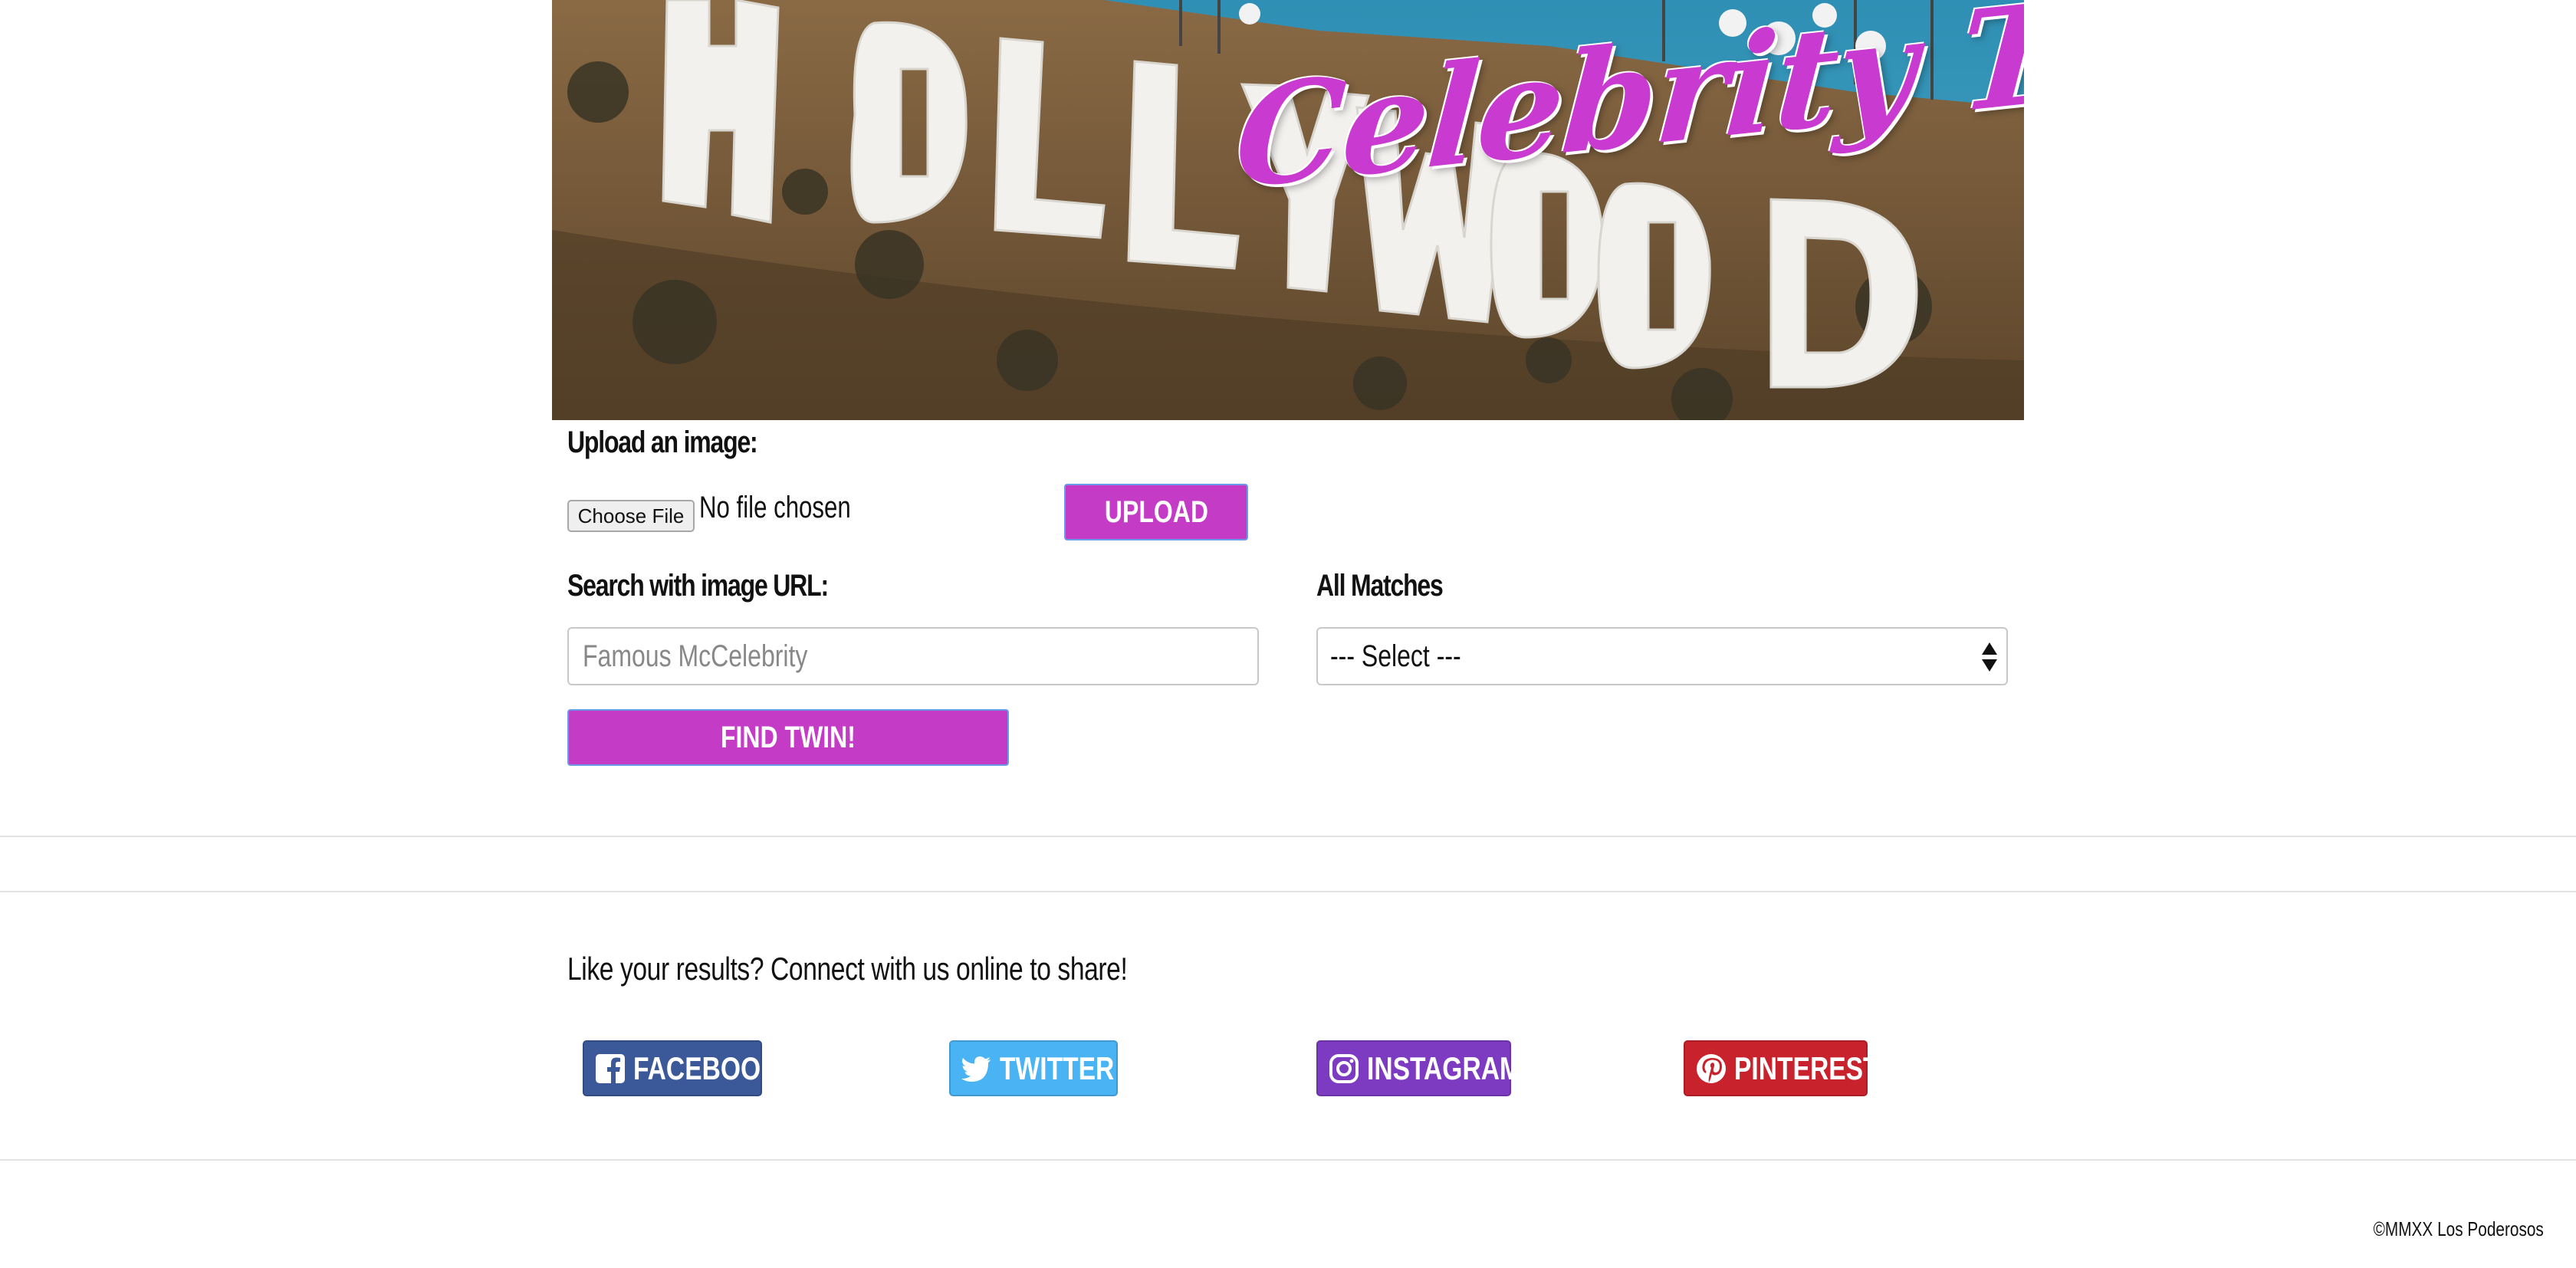  I want to click on instagram-button: INSTAGRAM, so click(1418, 1068).